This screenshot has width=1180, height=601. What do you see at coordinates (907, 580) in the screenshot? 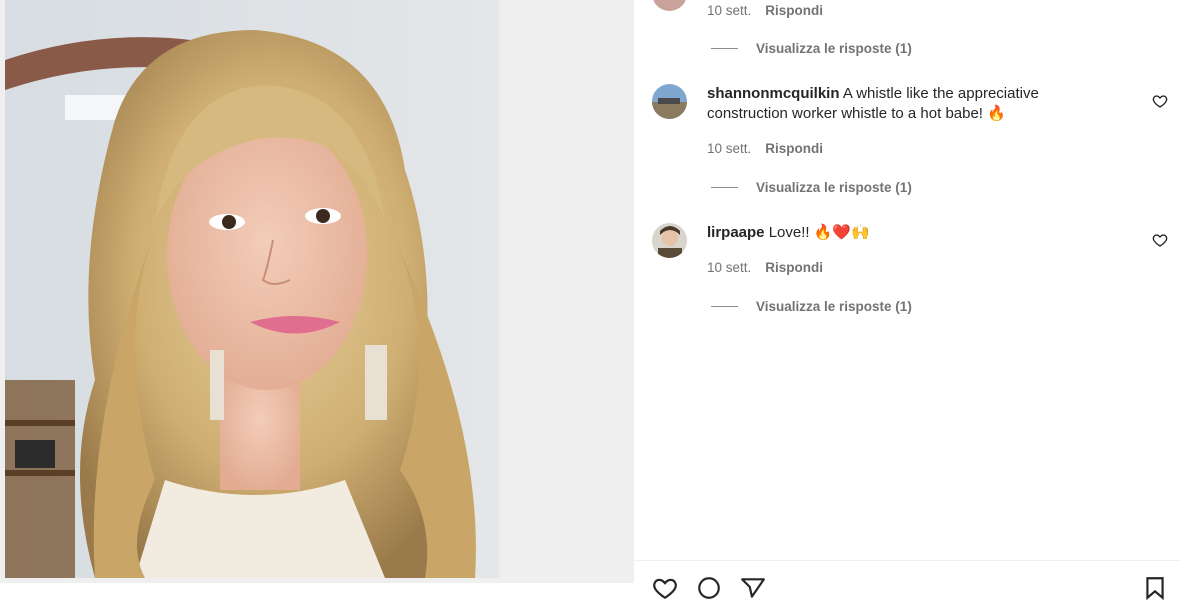
I see `post-action-bar` at bounding box center [907, 580].